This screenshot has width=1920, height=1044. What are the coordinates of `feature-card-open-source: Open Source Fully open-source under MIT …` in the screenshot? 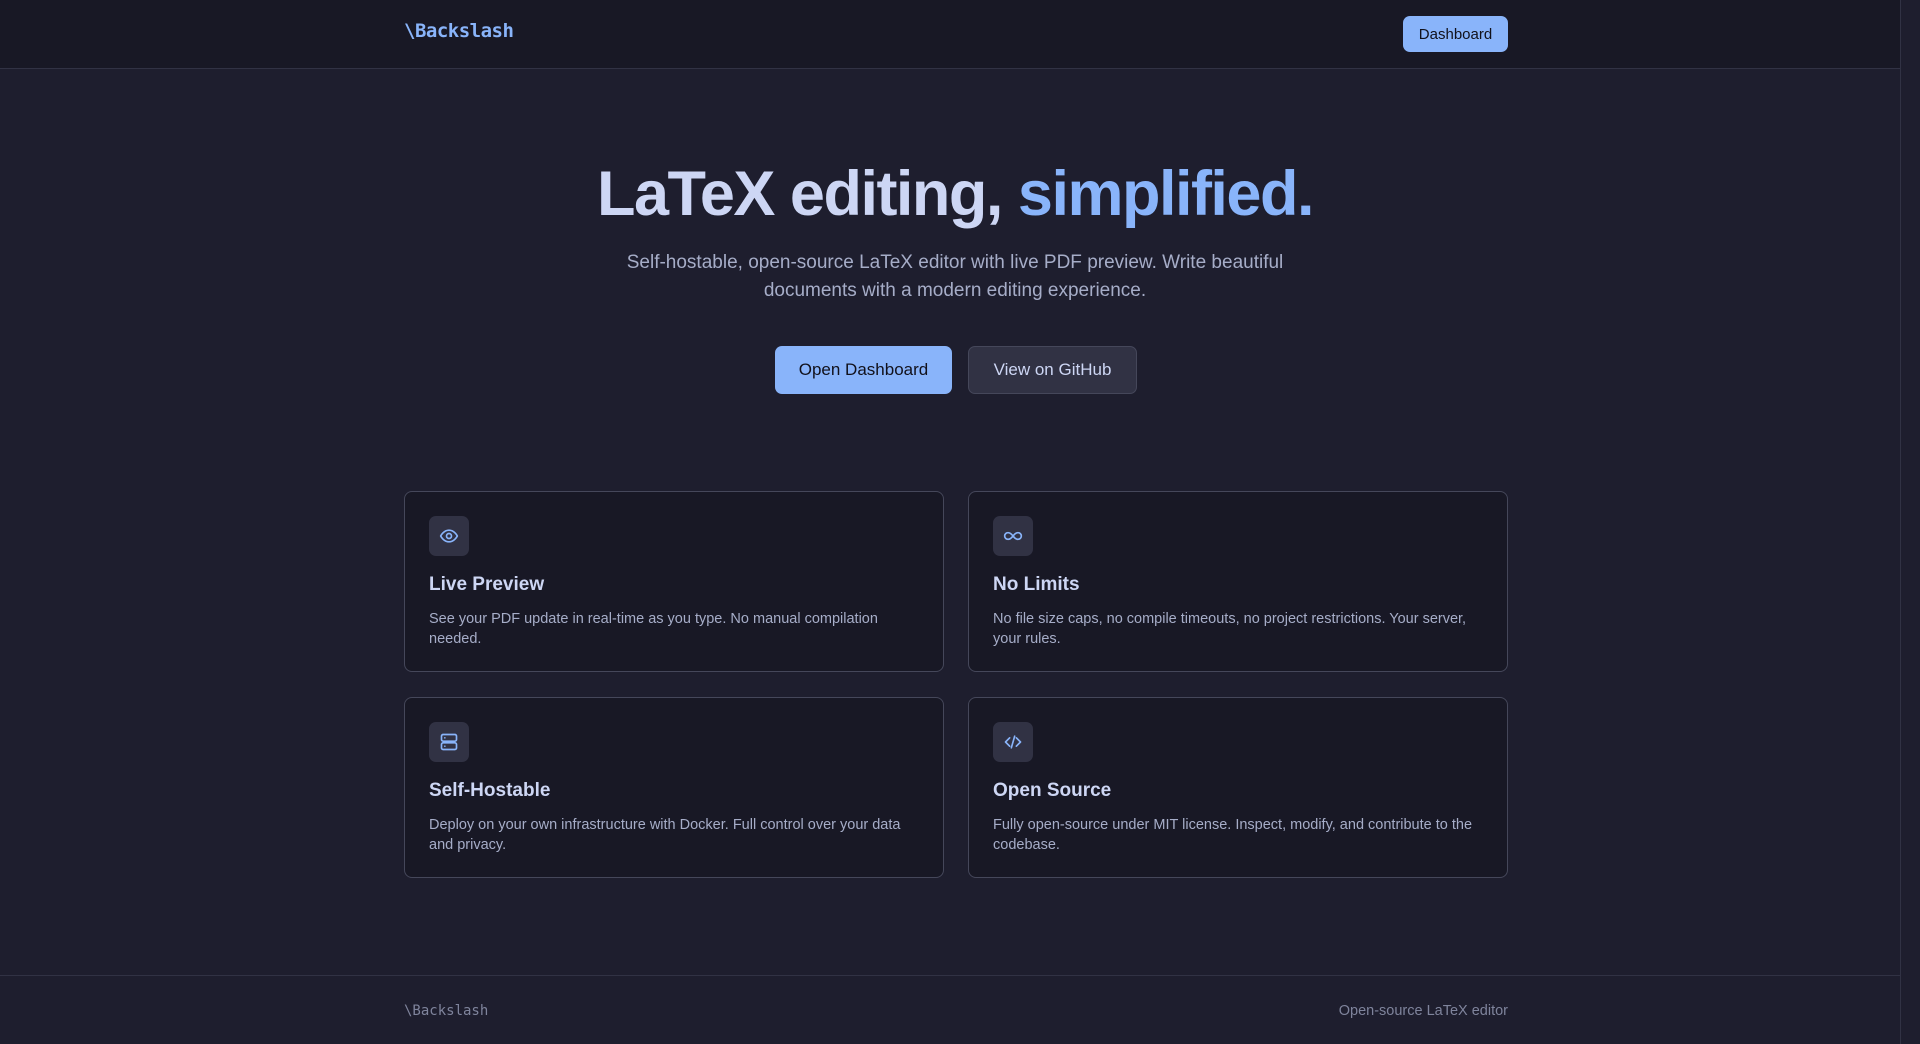 It's located at (1238, 787).